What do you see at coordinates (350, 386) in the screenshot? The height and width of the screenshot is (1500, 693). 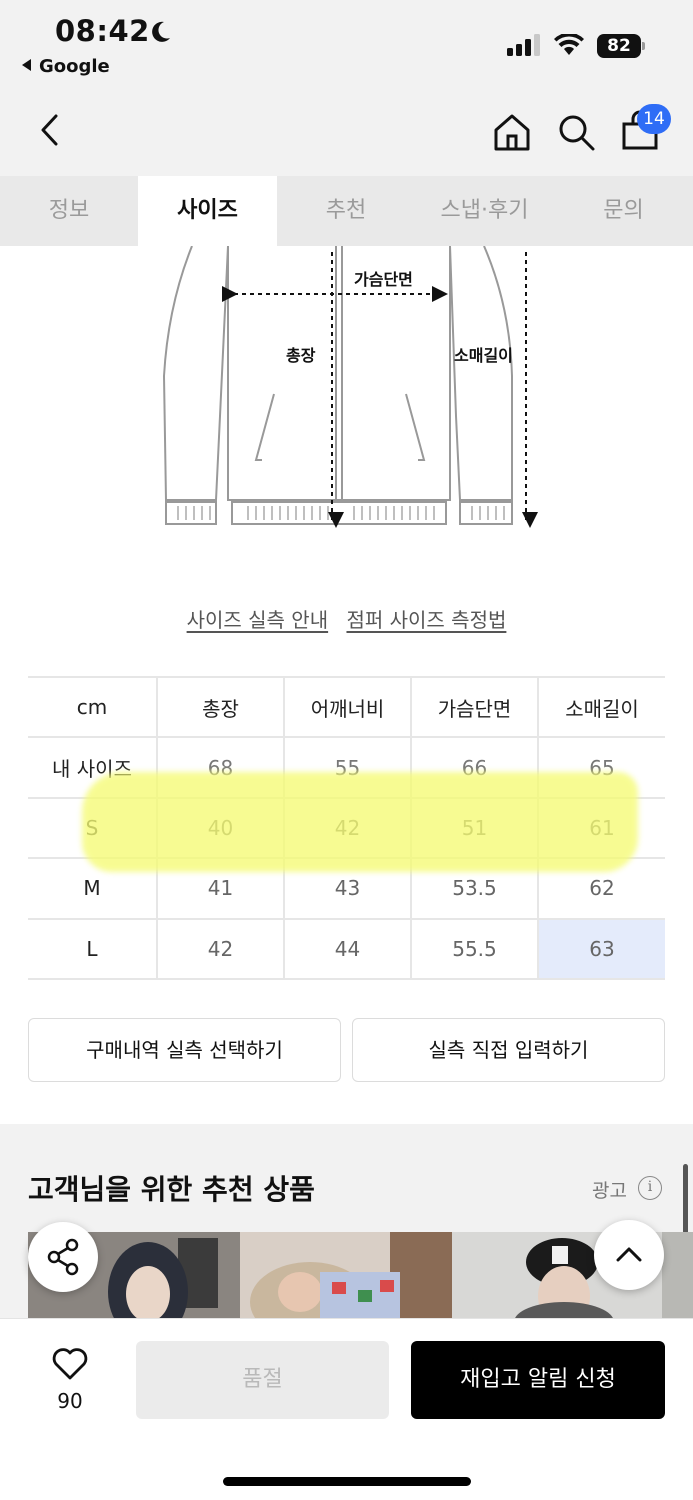 I see `jacket-outline-illustration` at bounding box center [350, 386].